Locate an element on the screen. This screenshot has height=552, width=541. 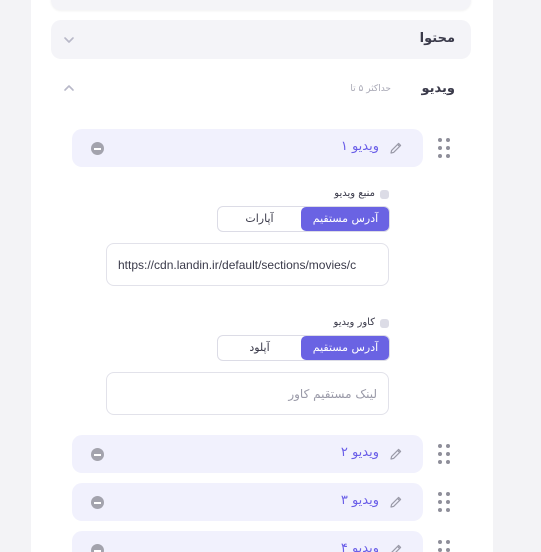
chevron-up-icon is located at coordinates (69, 88).